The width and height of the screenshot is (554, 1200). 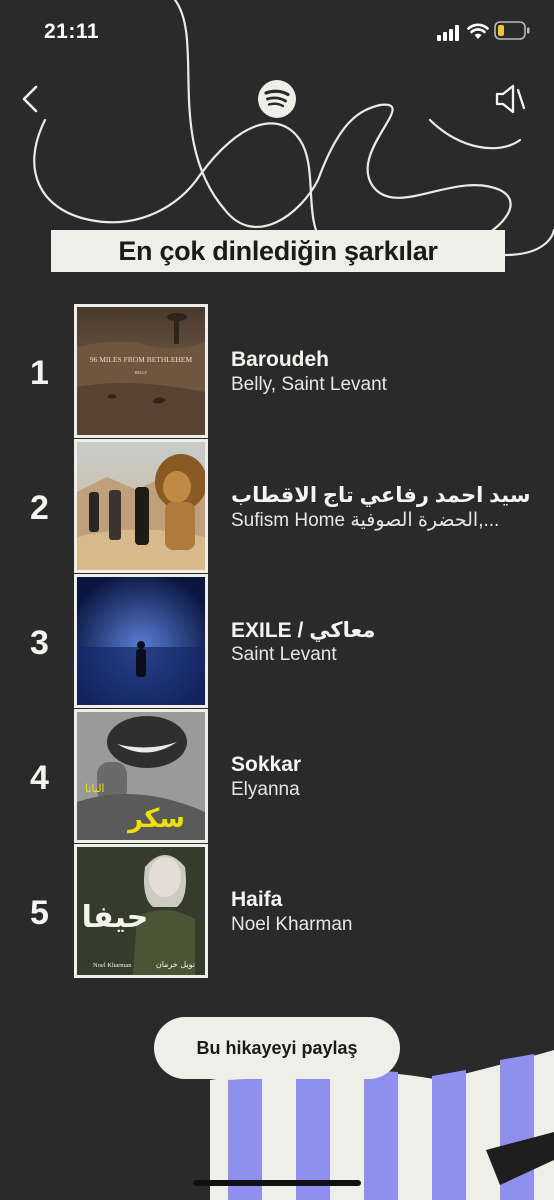 I want to click on track-artist: Belly, Saint Levant, so click(x=309, y=384).